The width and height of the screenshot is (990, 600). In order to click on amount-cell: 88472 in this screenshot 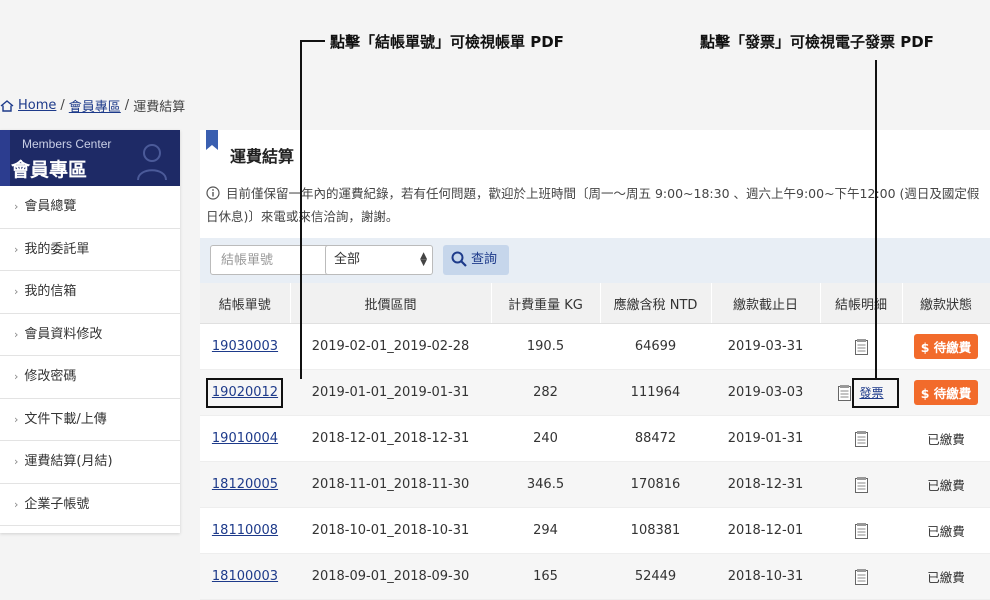, I will do `click(655, 438)`.